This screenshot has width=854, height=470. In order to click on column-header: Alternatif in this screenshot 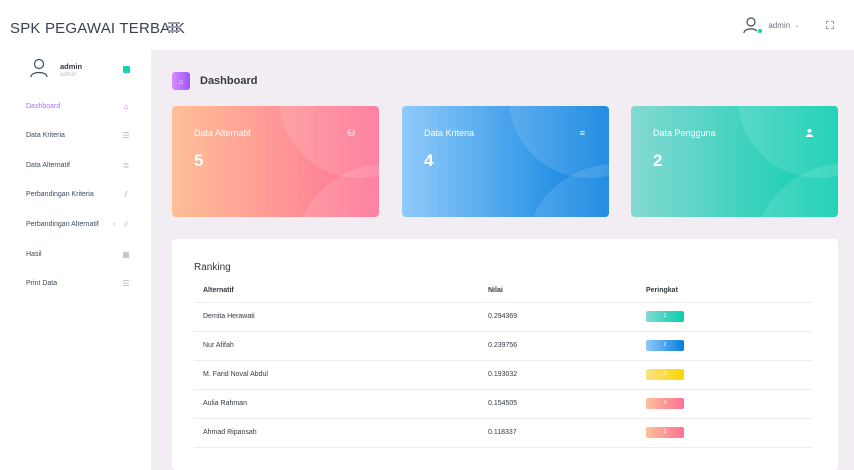, I will do `click(337, 291)`.